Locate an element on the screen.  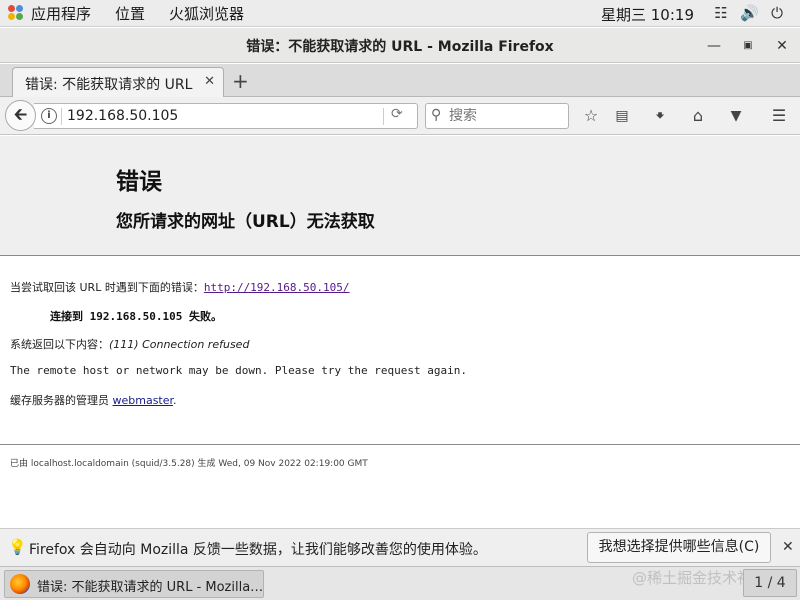
search-input is located at coordinates (506, 116).